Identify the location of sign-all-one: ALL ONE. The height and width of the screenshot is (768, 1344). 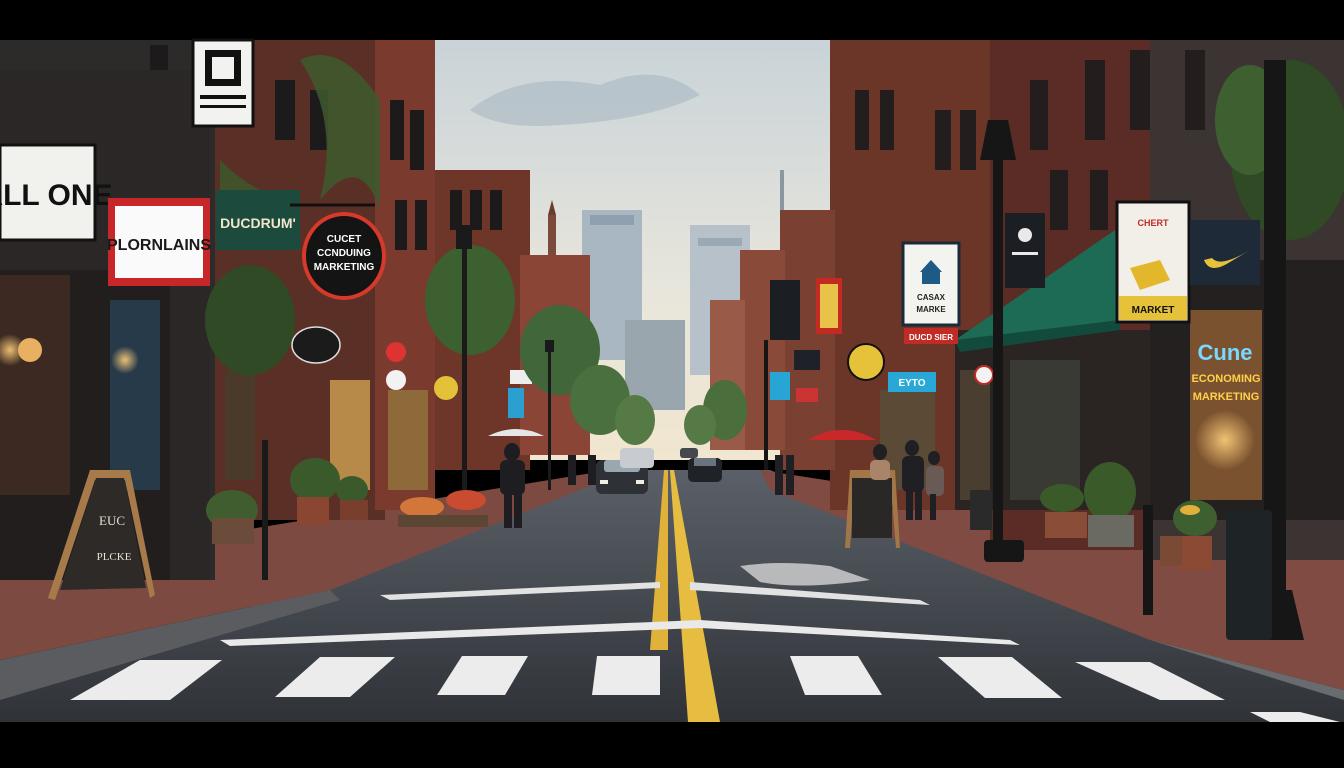
(56, 192).